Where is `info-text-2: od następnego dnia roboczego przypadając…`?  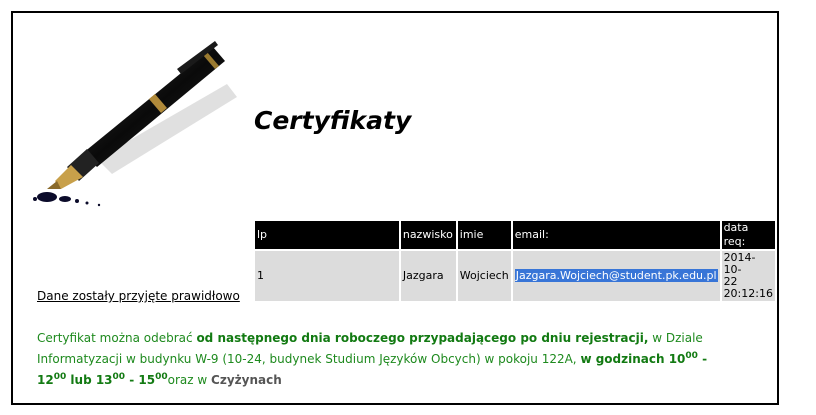
info-text-2: od następnego dnia roboczego przypadając… is located at coordinates (422, 338).